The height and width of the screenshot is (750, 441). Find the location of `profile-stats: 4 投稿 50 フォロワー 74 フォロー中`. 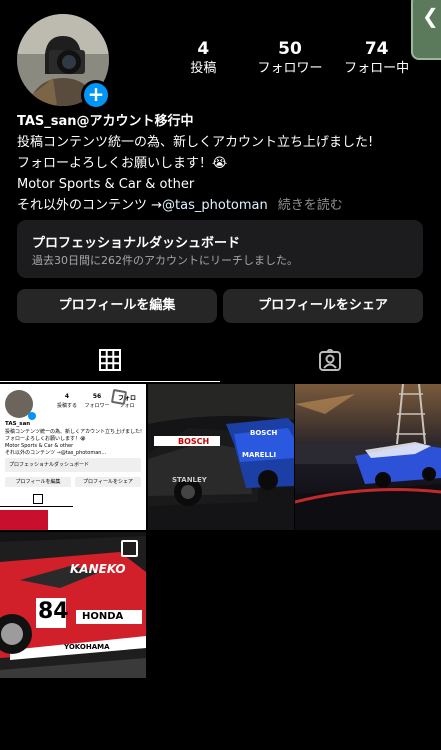

profile-stats: 4 投稿 50 フォロワー 74 フォロー中 is located at coordinates (290, 58).